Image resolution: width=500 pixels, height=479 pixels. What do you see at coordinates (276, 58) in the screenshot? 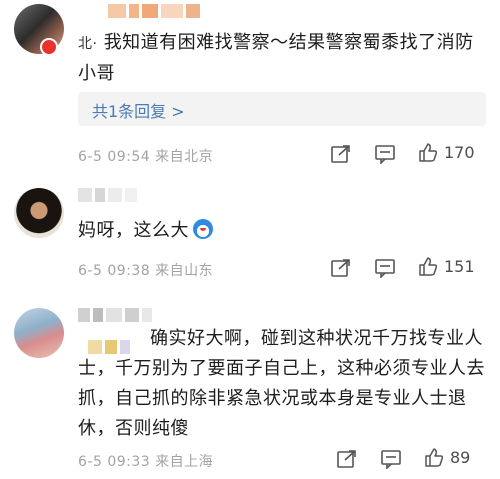
I see `comment-text: 北· 我知道有困难找警察～结果警察蜀黍找了消防小哥` at bounding box center [276, 58].